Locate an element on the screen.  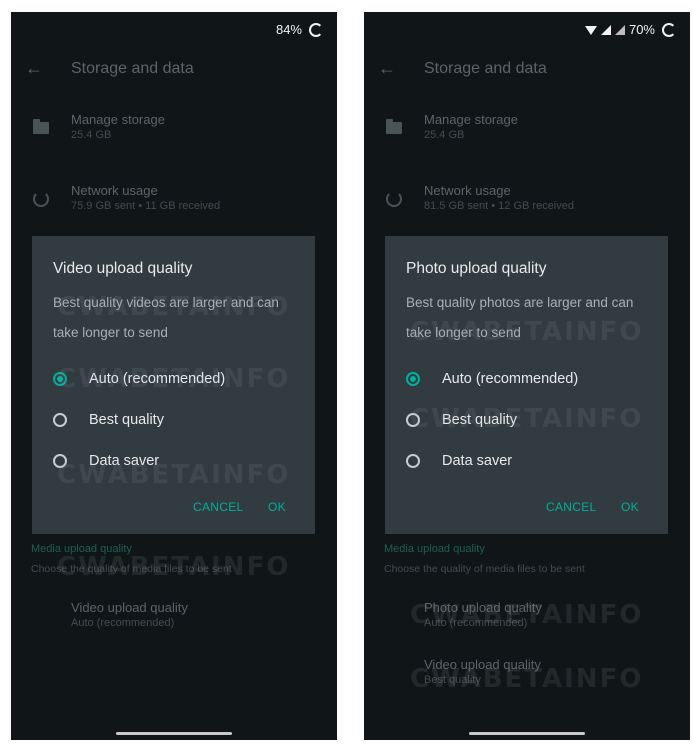
option-label: Data saver is located at coordinates (477, 461).